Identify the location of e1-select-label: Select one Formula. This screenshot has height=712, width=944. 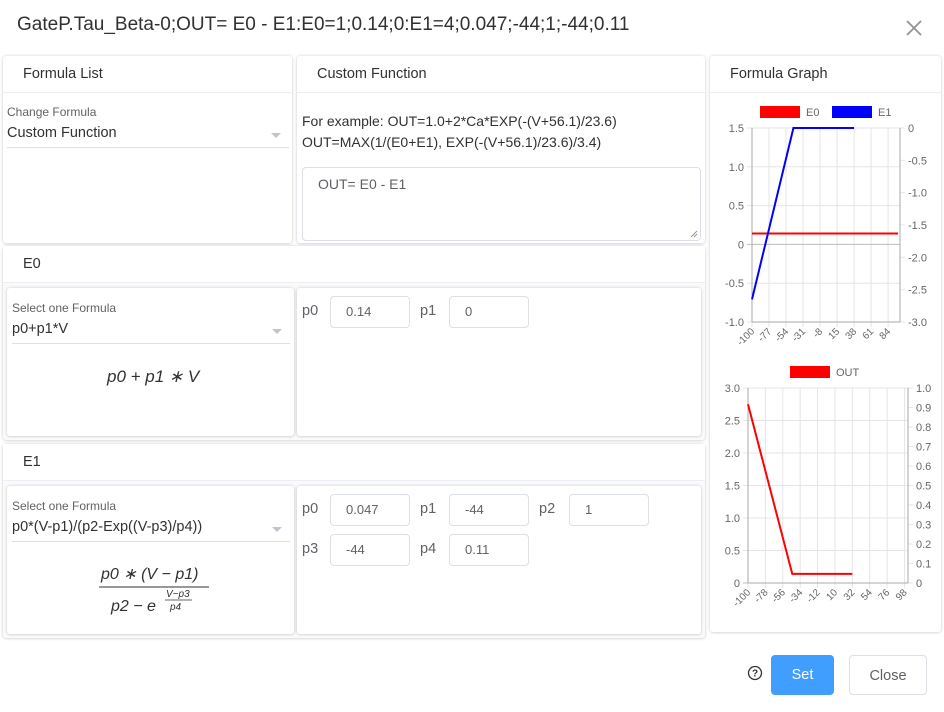
(64, 506).